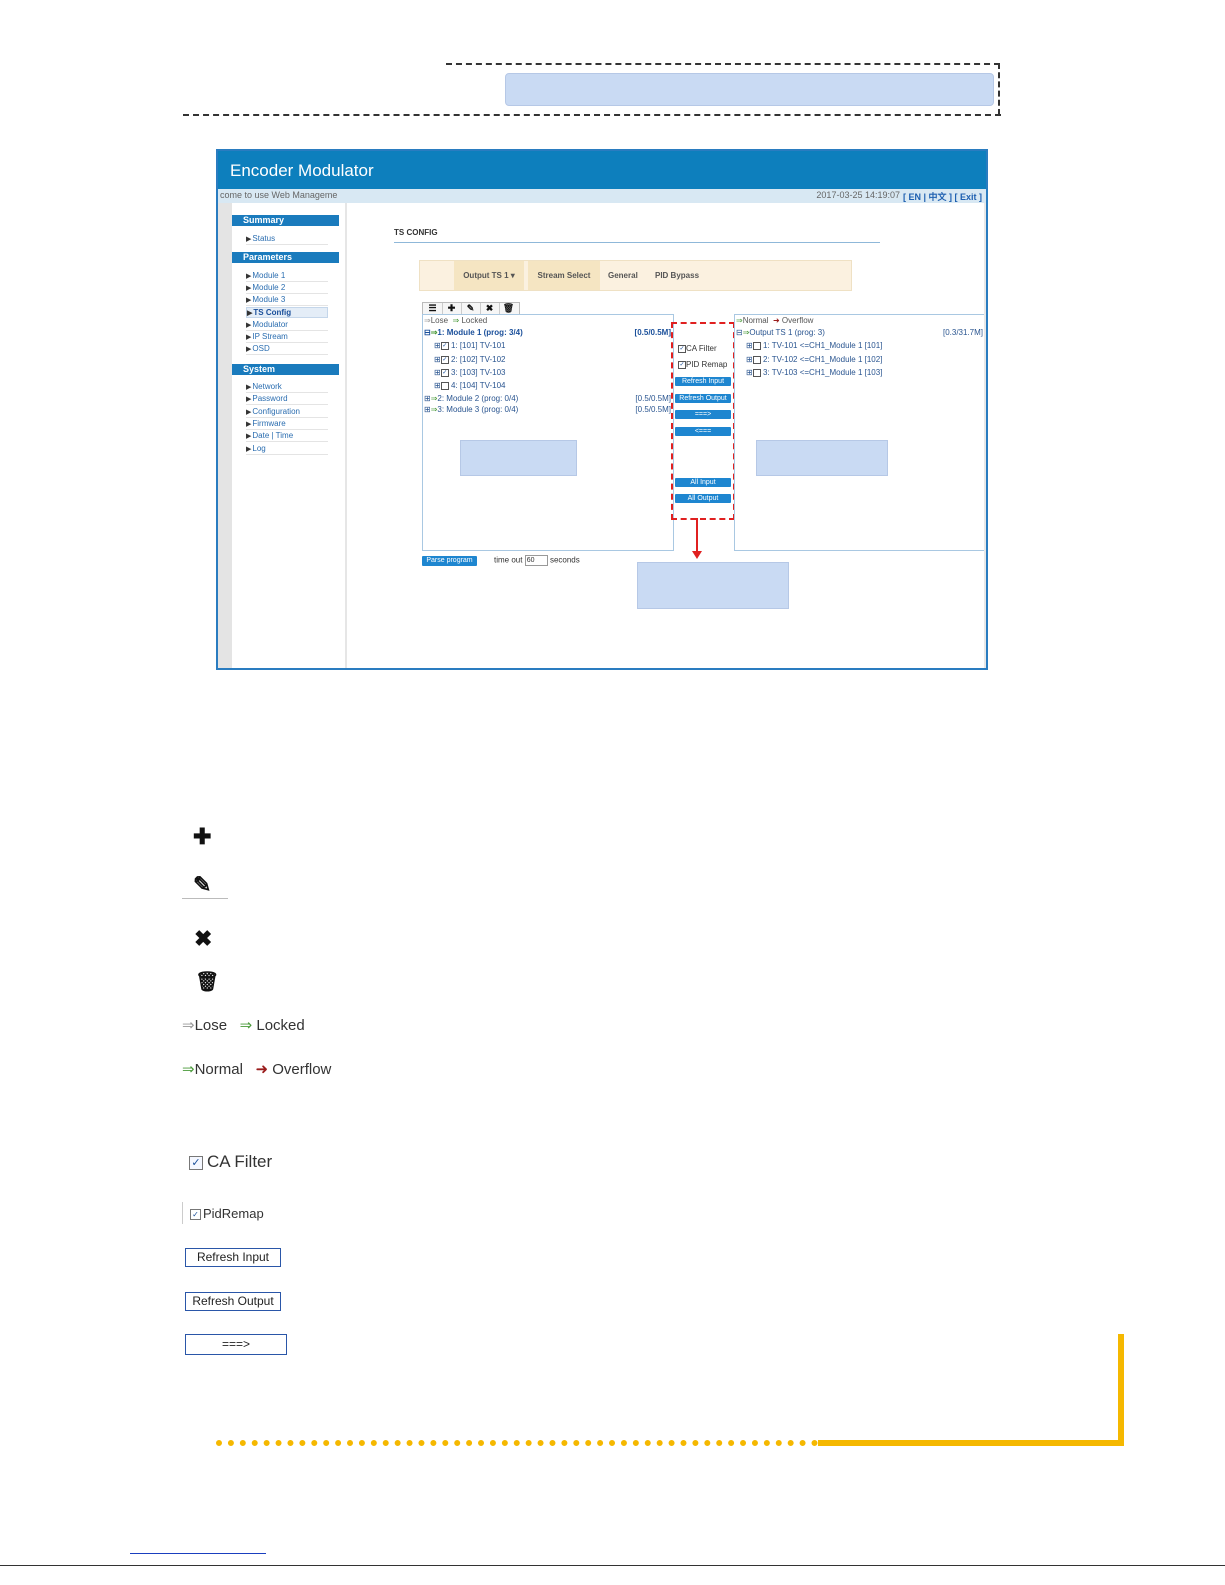 This screenshot has height=1585, width=1225. Describe the element at coordinates (652, 332) in the screenshot. I see `module-1-rate: [0.5/0.5M]` at that location.